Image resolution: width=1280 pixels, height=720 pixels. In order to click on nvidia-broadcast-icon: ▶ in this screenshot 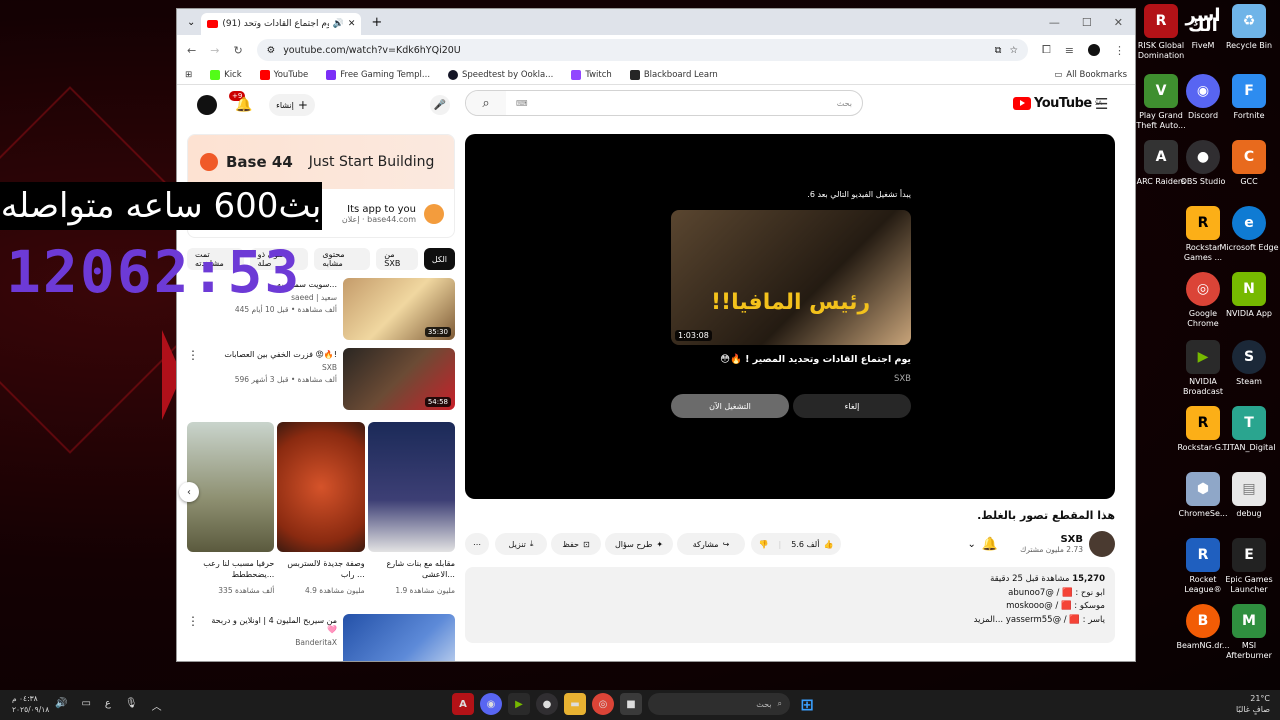, I will do `click(519, 704)`.